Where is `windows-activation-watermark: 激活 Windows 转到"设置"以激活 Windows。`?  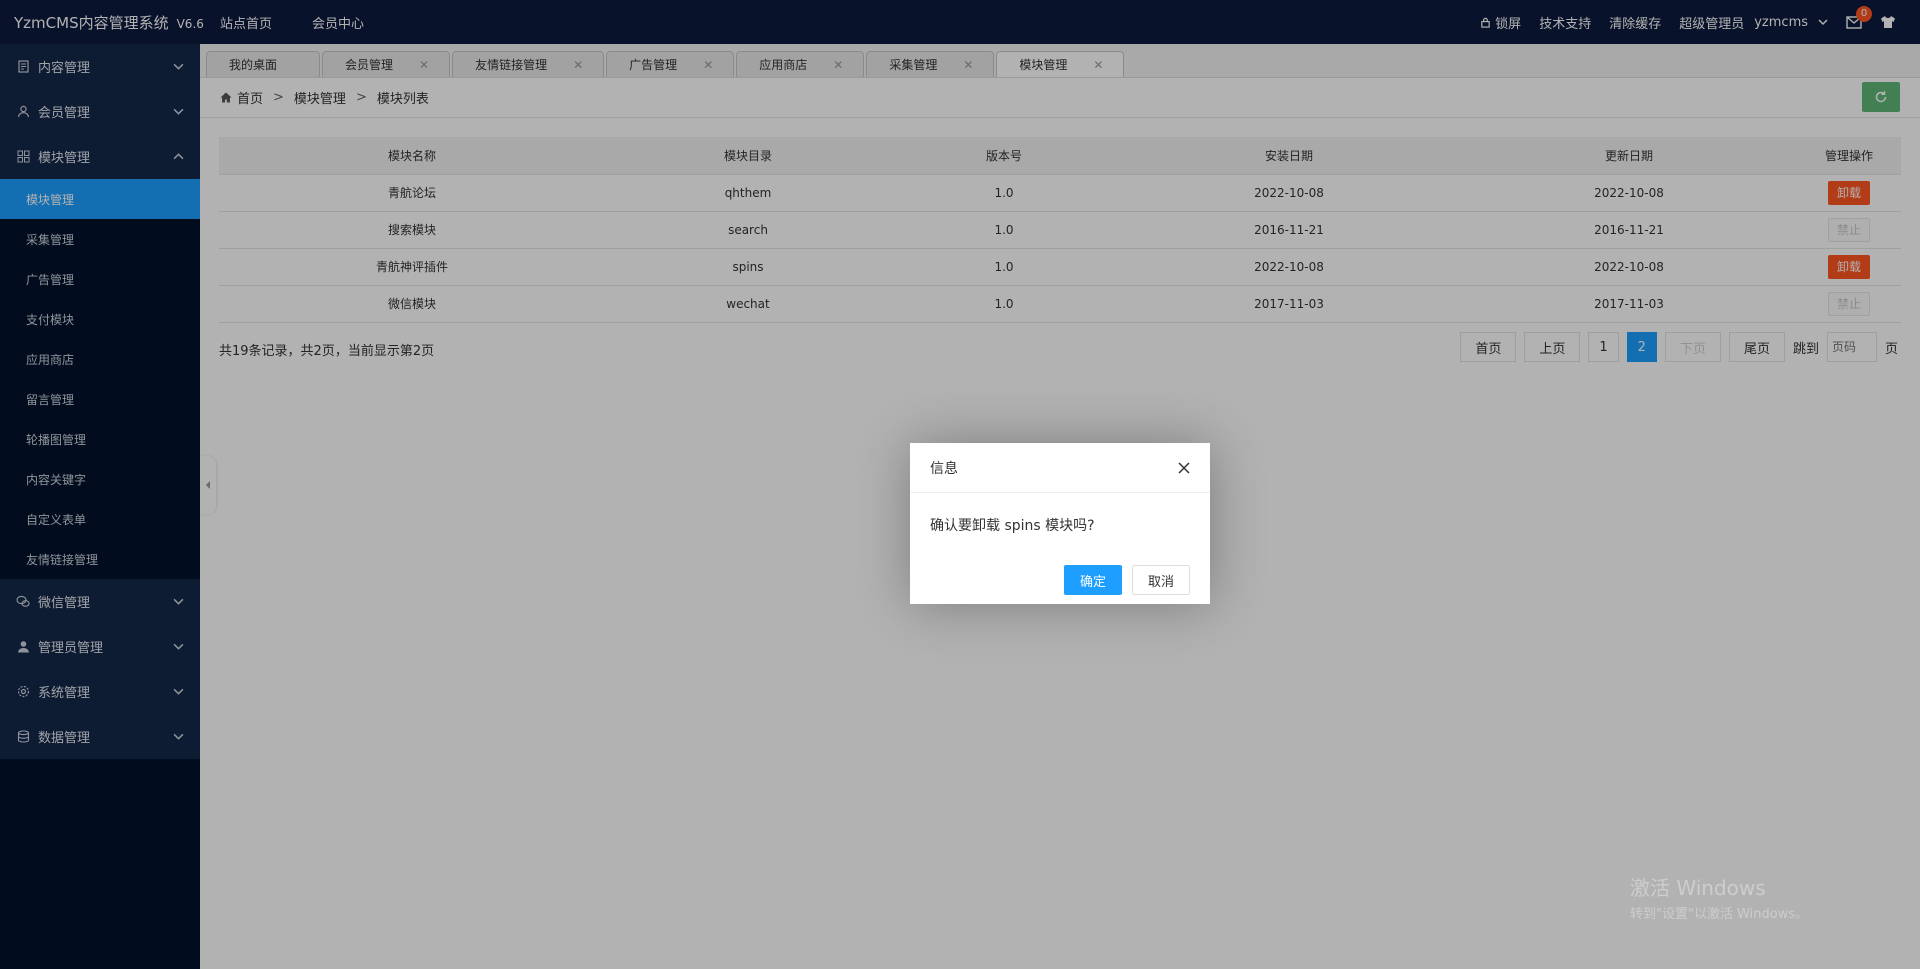 windows-activation-watermark: 激活 Windows 转到"设置"以激活 Windows。 is located at coordinates (1719, 897).